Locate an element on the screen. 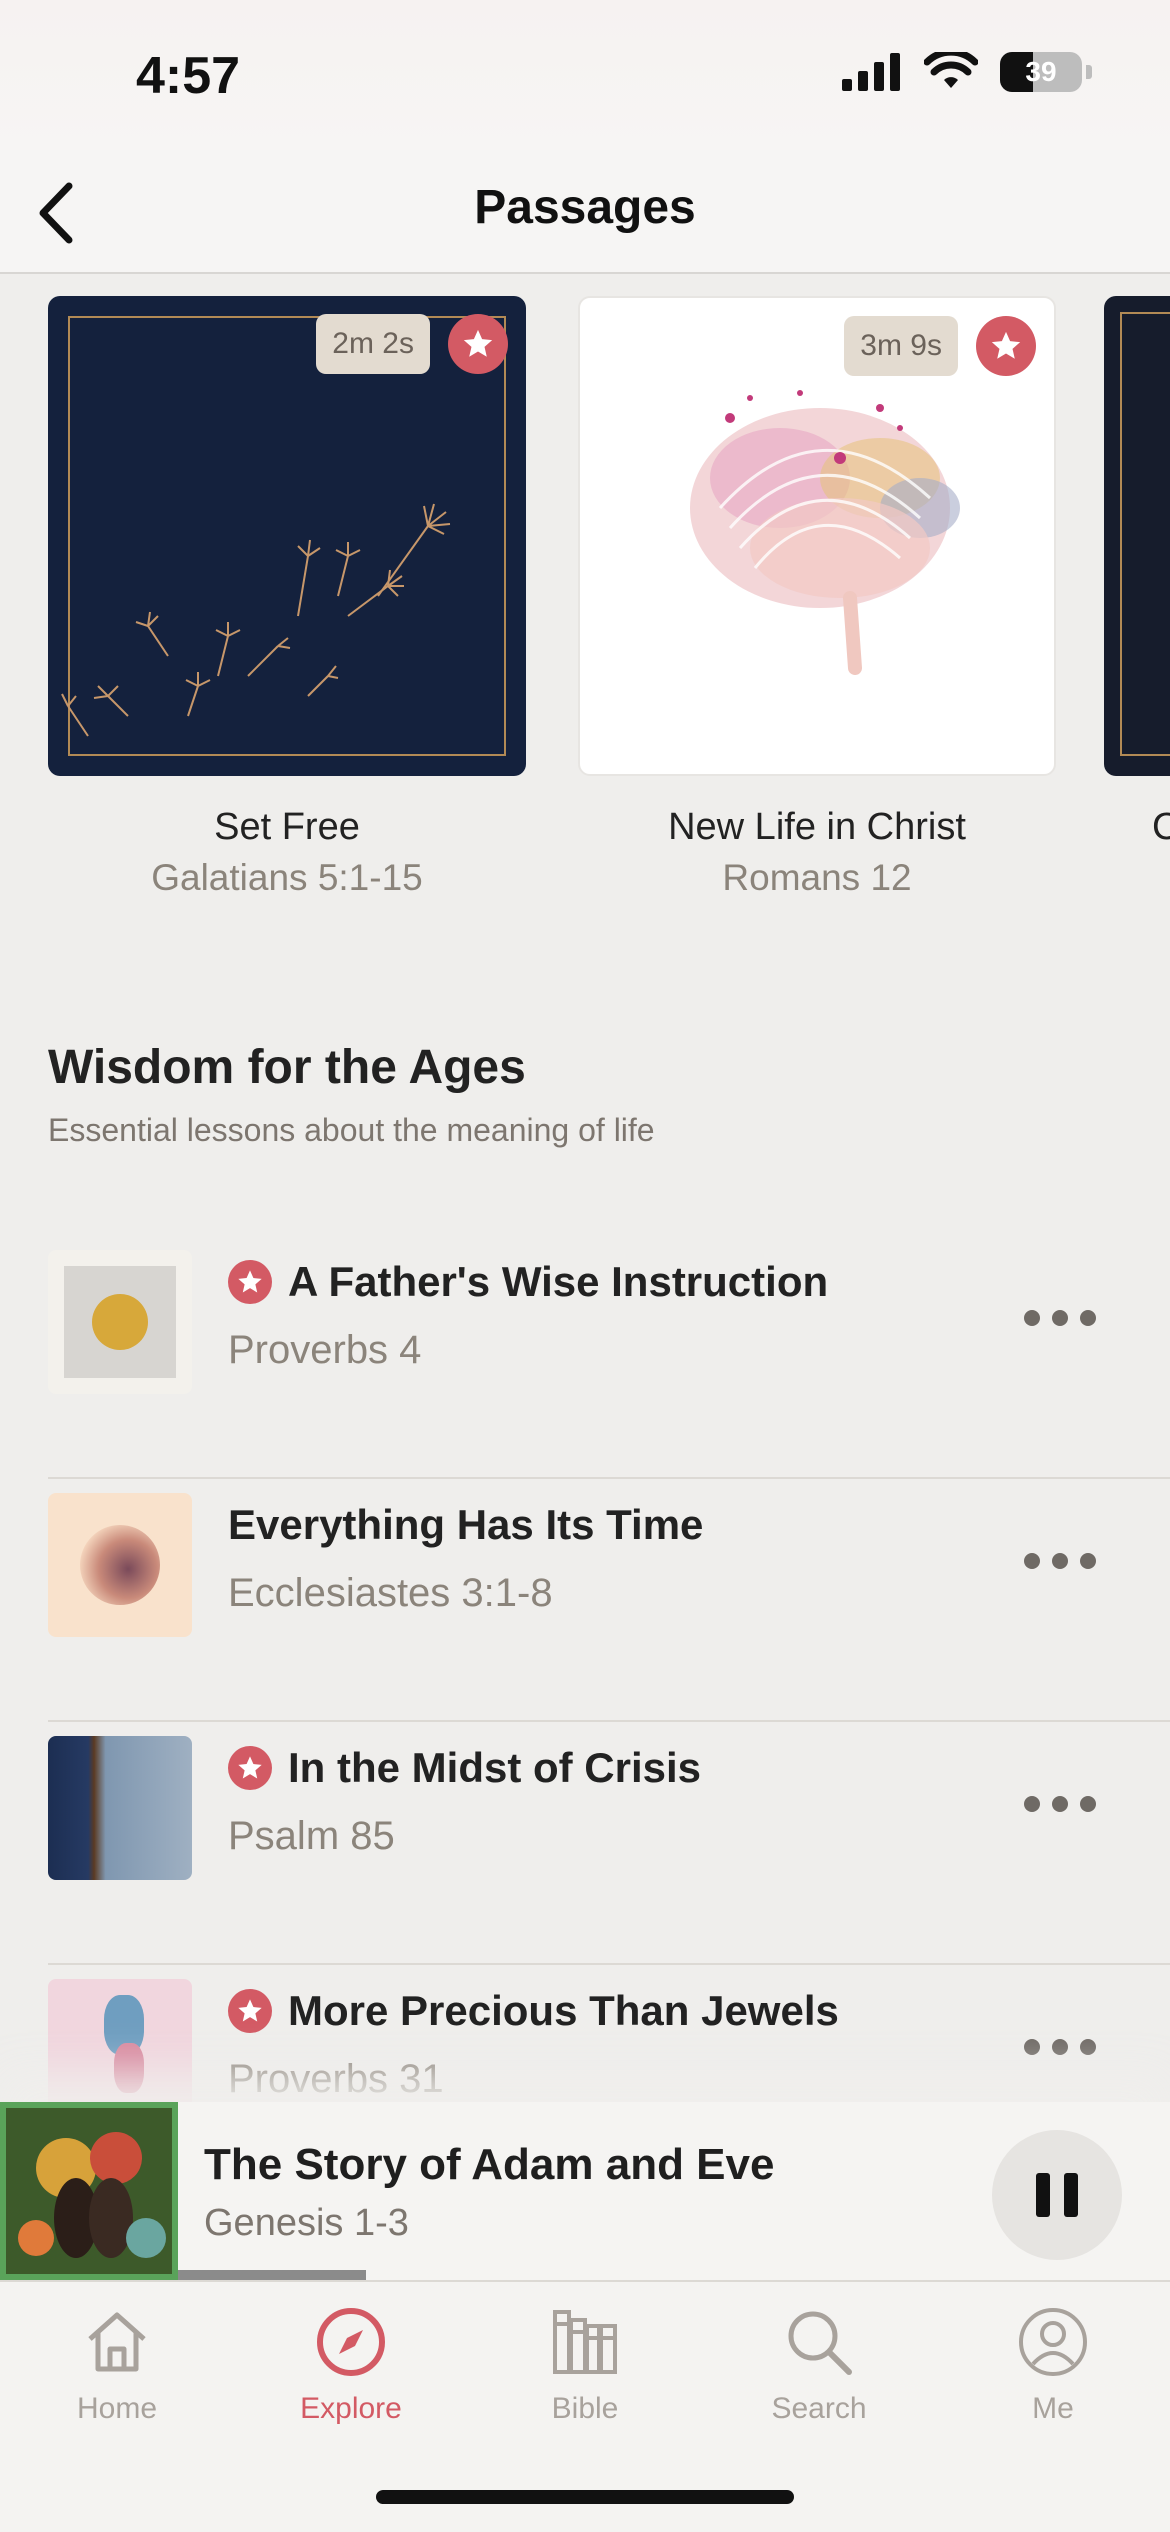  page-title: Passages is located at coordinates (585, 207).